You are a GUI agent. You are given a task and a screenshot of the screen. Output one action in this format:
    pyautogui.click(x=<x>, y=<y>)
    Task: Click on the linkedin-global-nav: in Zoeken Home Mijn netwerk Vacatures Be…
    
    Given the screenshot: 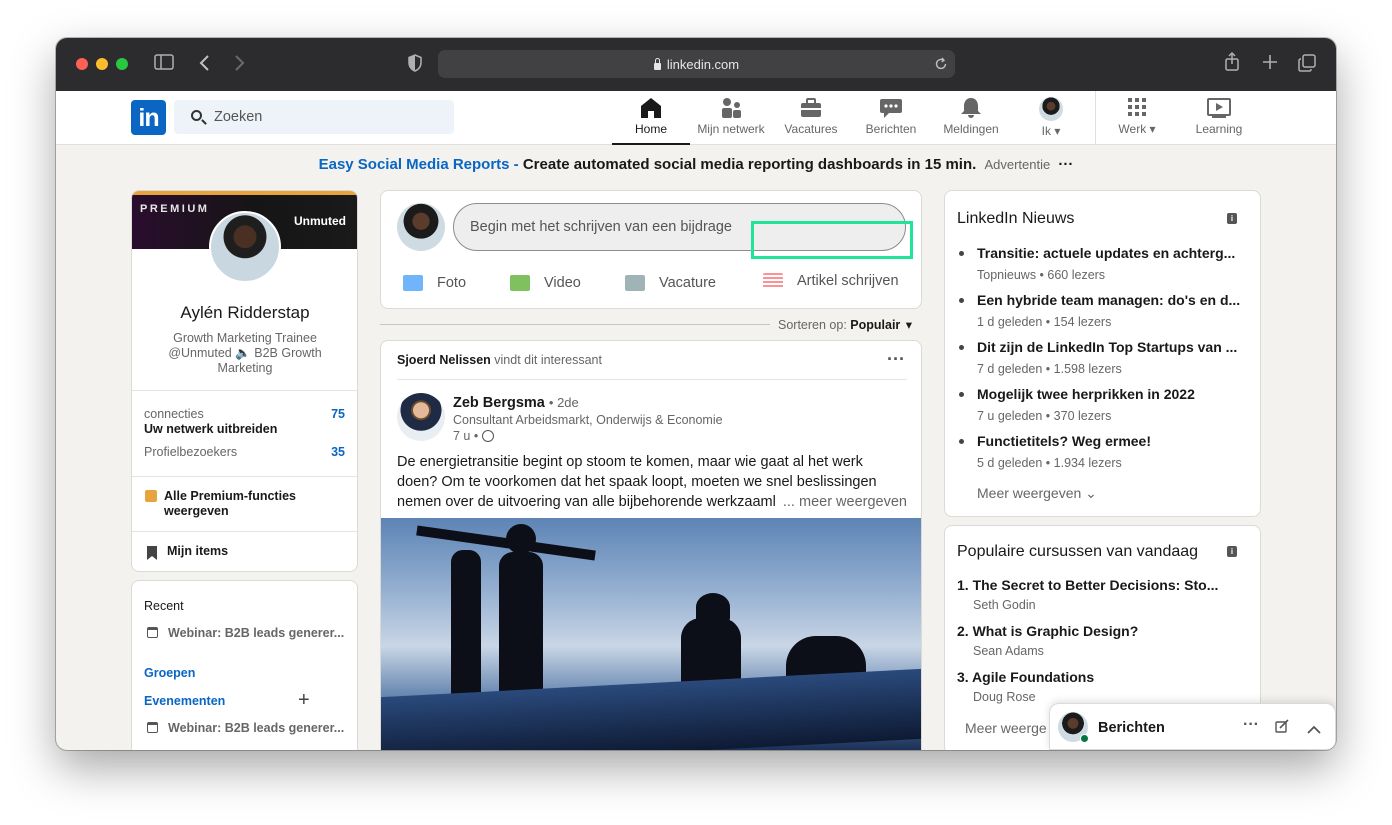 What is the action you would take?
    pyautogui.click(x=696, y=118)
    